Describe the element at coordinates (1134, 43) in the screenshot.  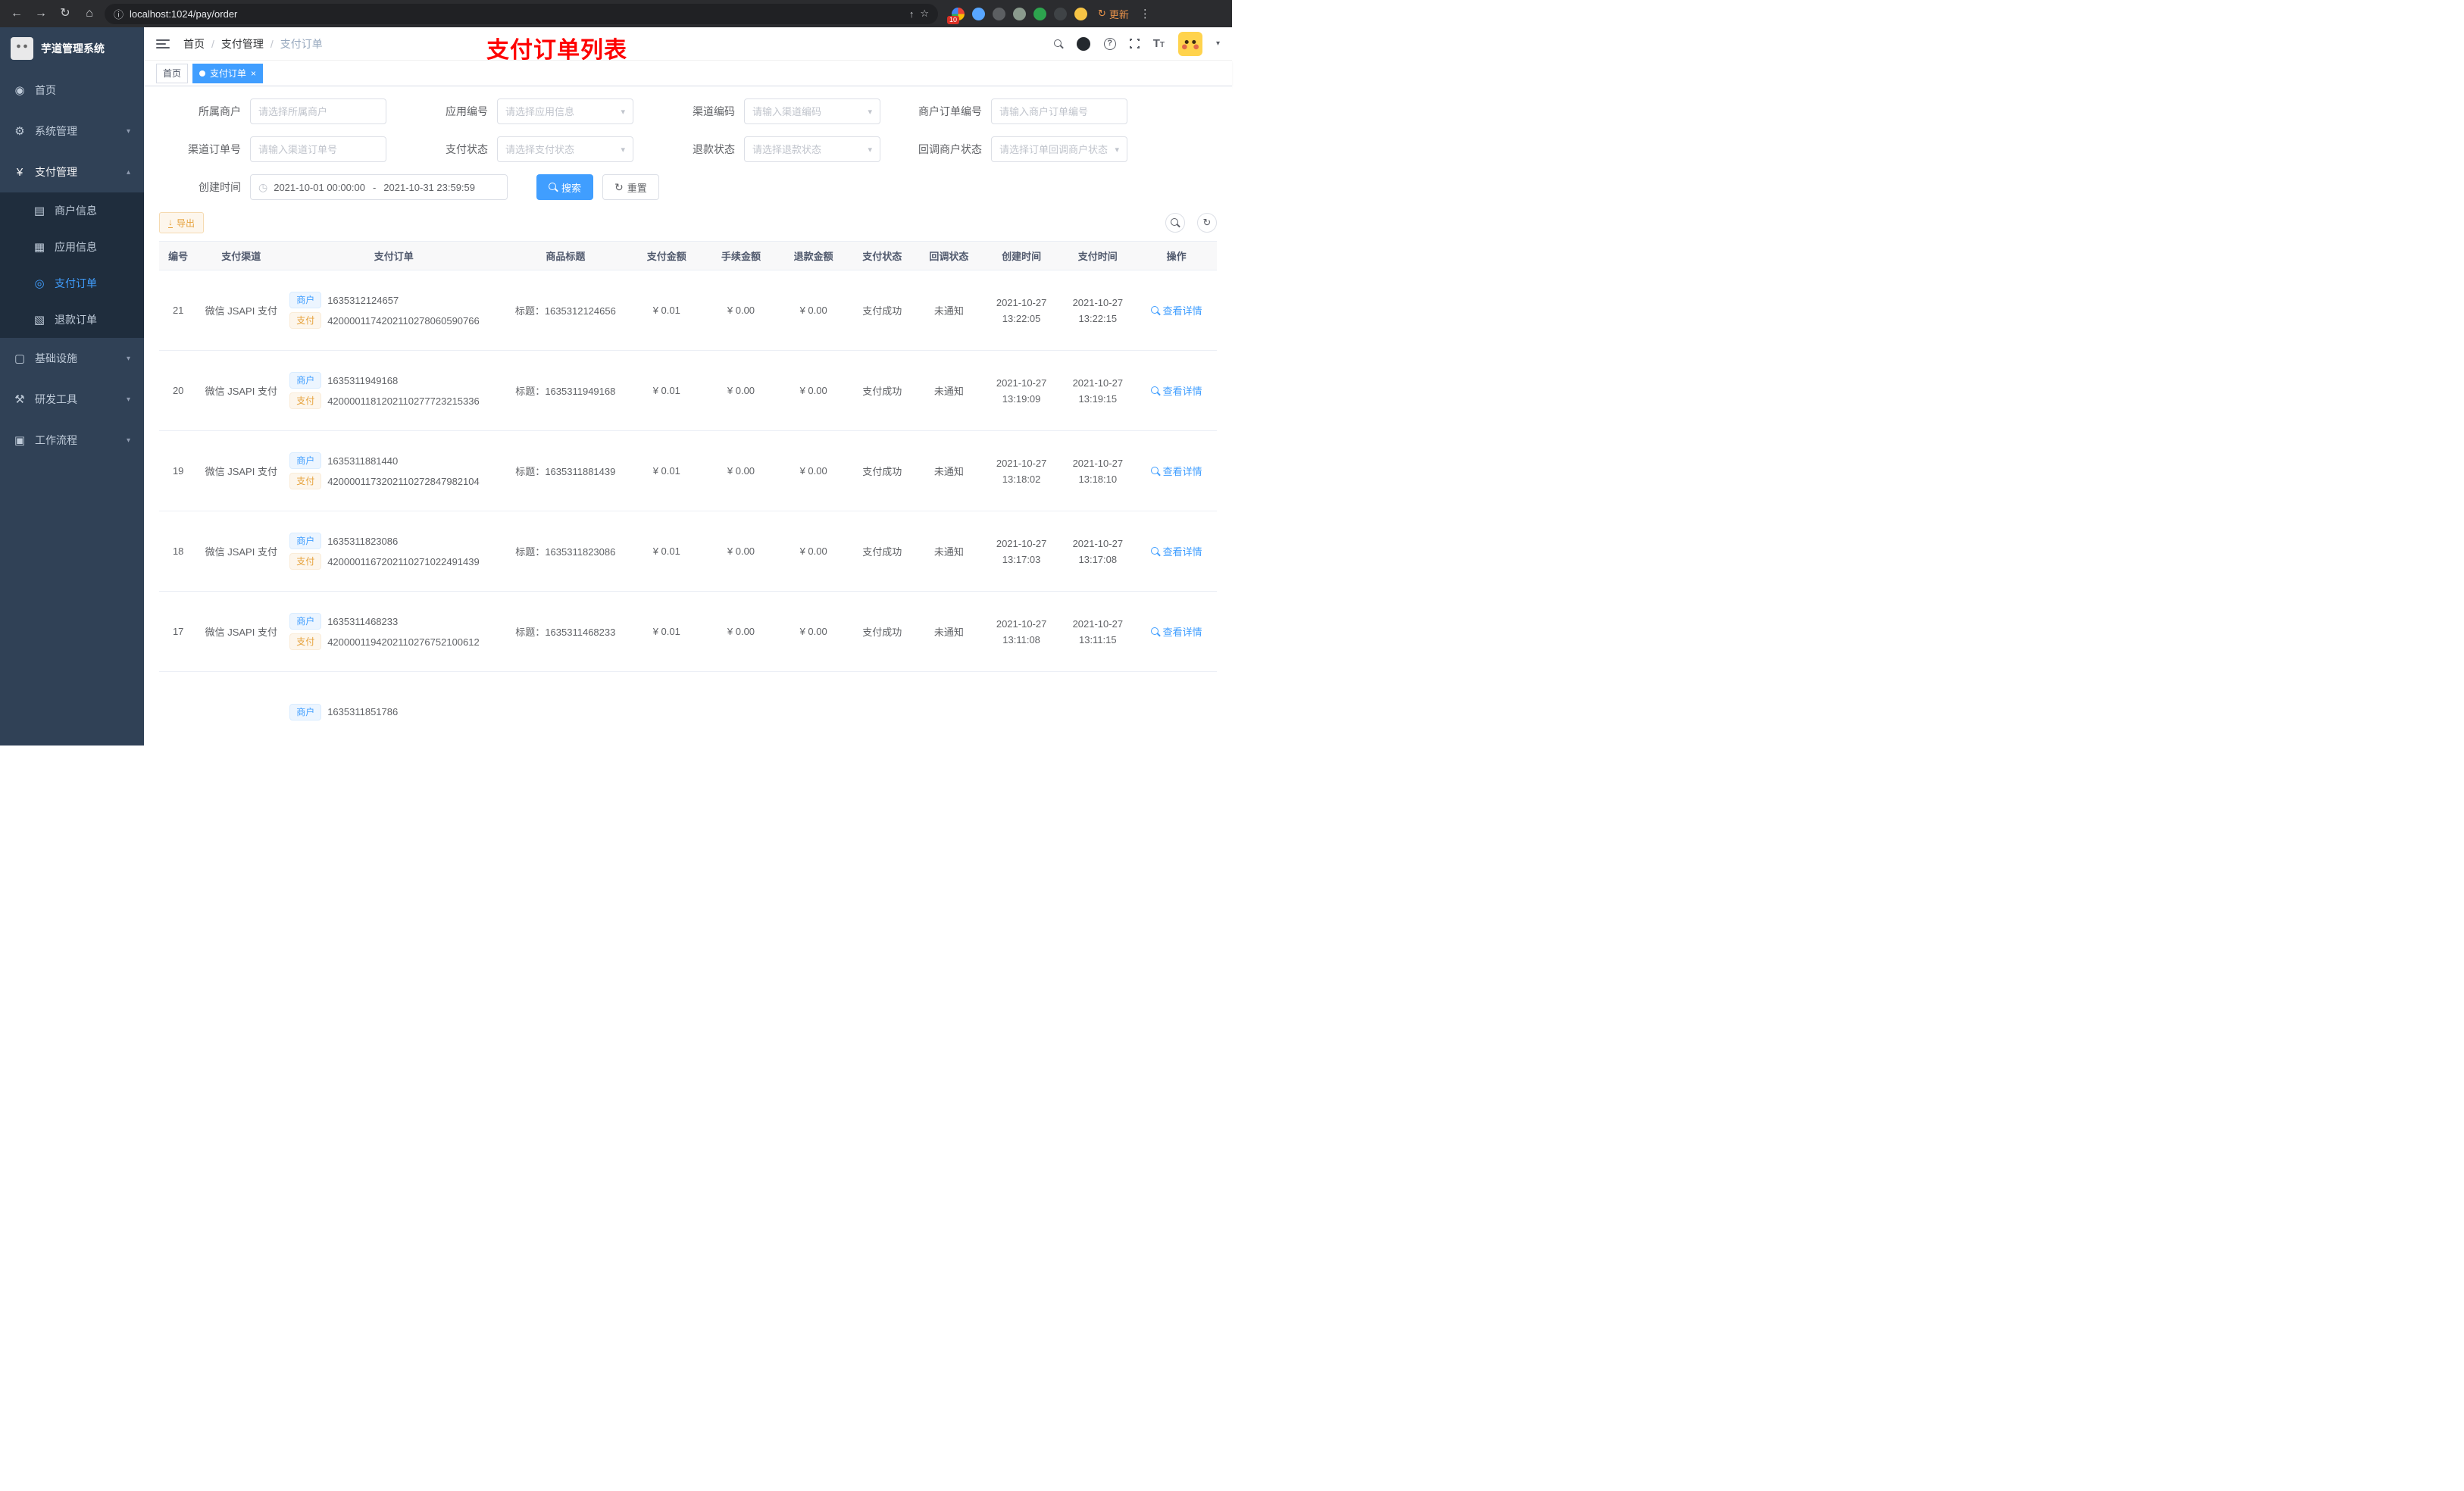
I see `fullscreen-icon` at that location.